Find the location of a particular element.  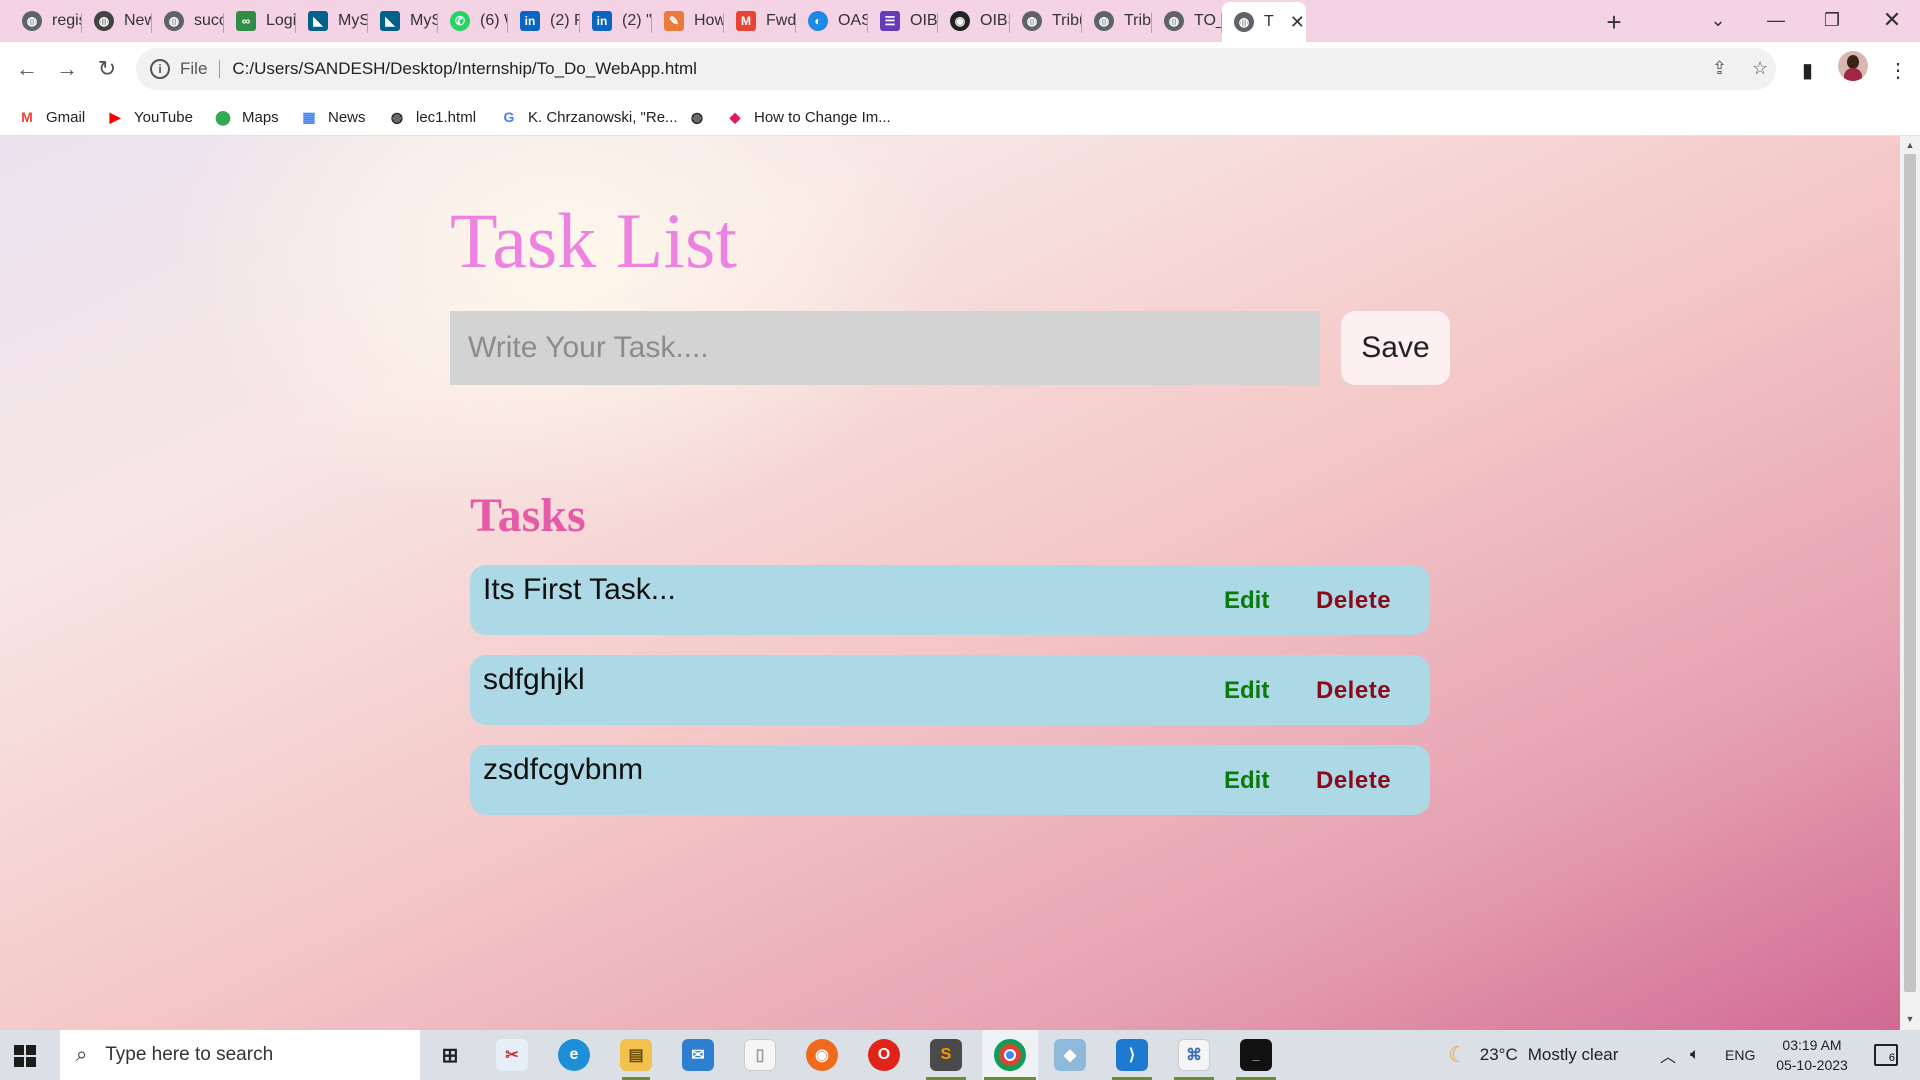

weather-widget: ☾ 23°C Mostly clear is located at coordinates (1533, 1055).